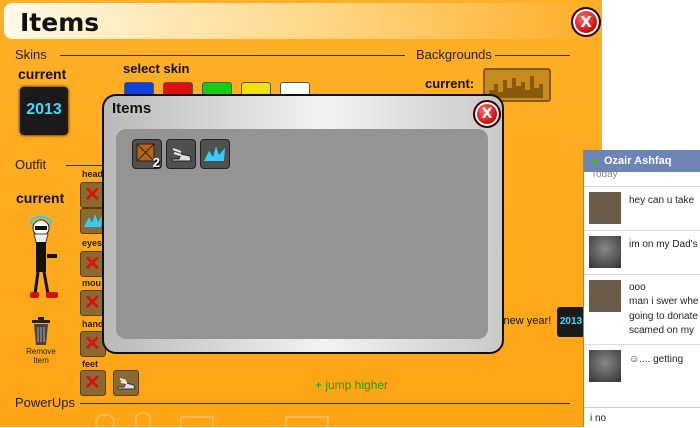 This screenshot has height=428, width=700. What do you see at coordinates (44, 257) in the screenshot?
I see `character-preview-icon` at bounding box center [44, 257].